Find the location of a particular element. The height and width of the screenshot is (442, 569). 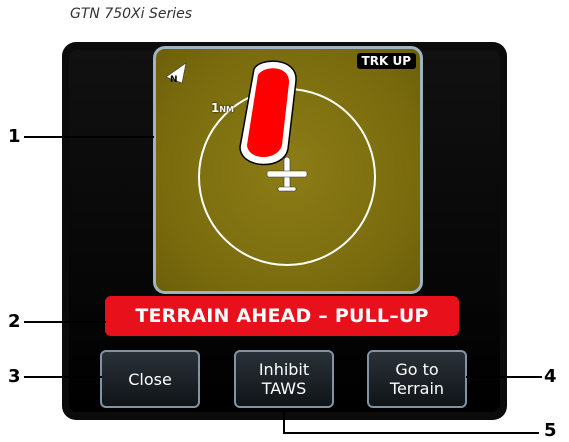

callout-5: 5 is located at coordinates (550, 430).